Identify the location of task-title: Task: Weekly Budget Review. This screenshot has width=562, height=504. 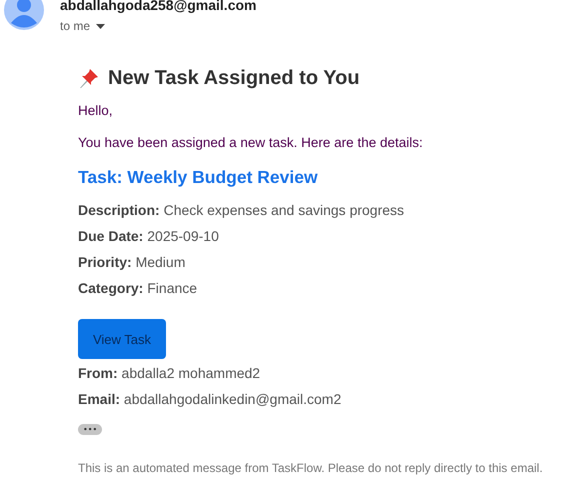
(198, 177).